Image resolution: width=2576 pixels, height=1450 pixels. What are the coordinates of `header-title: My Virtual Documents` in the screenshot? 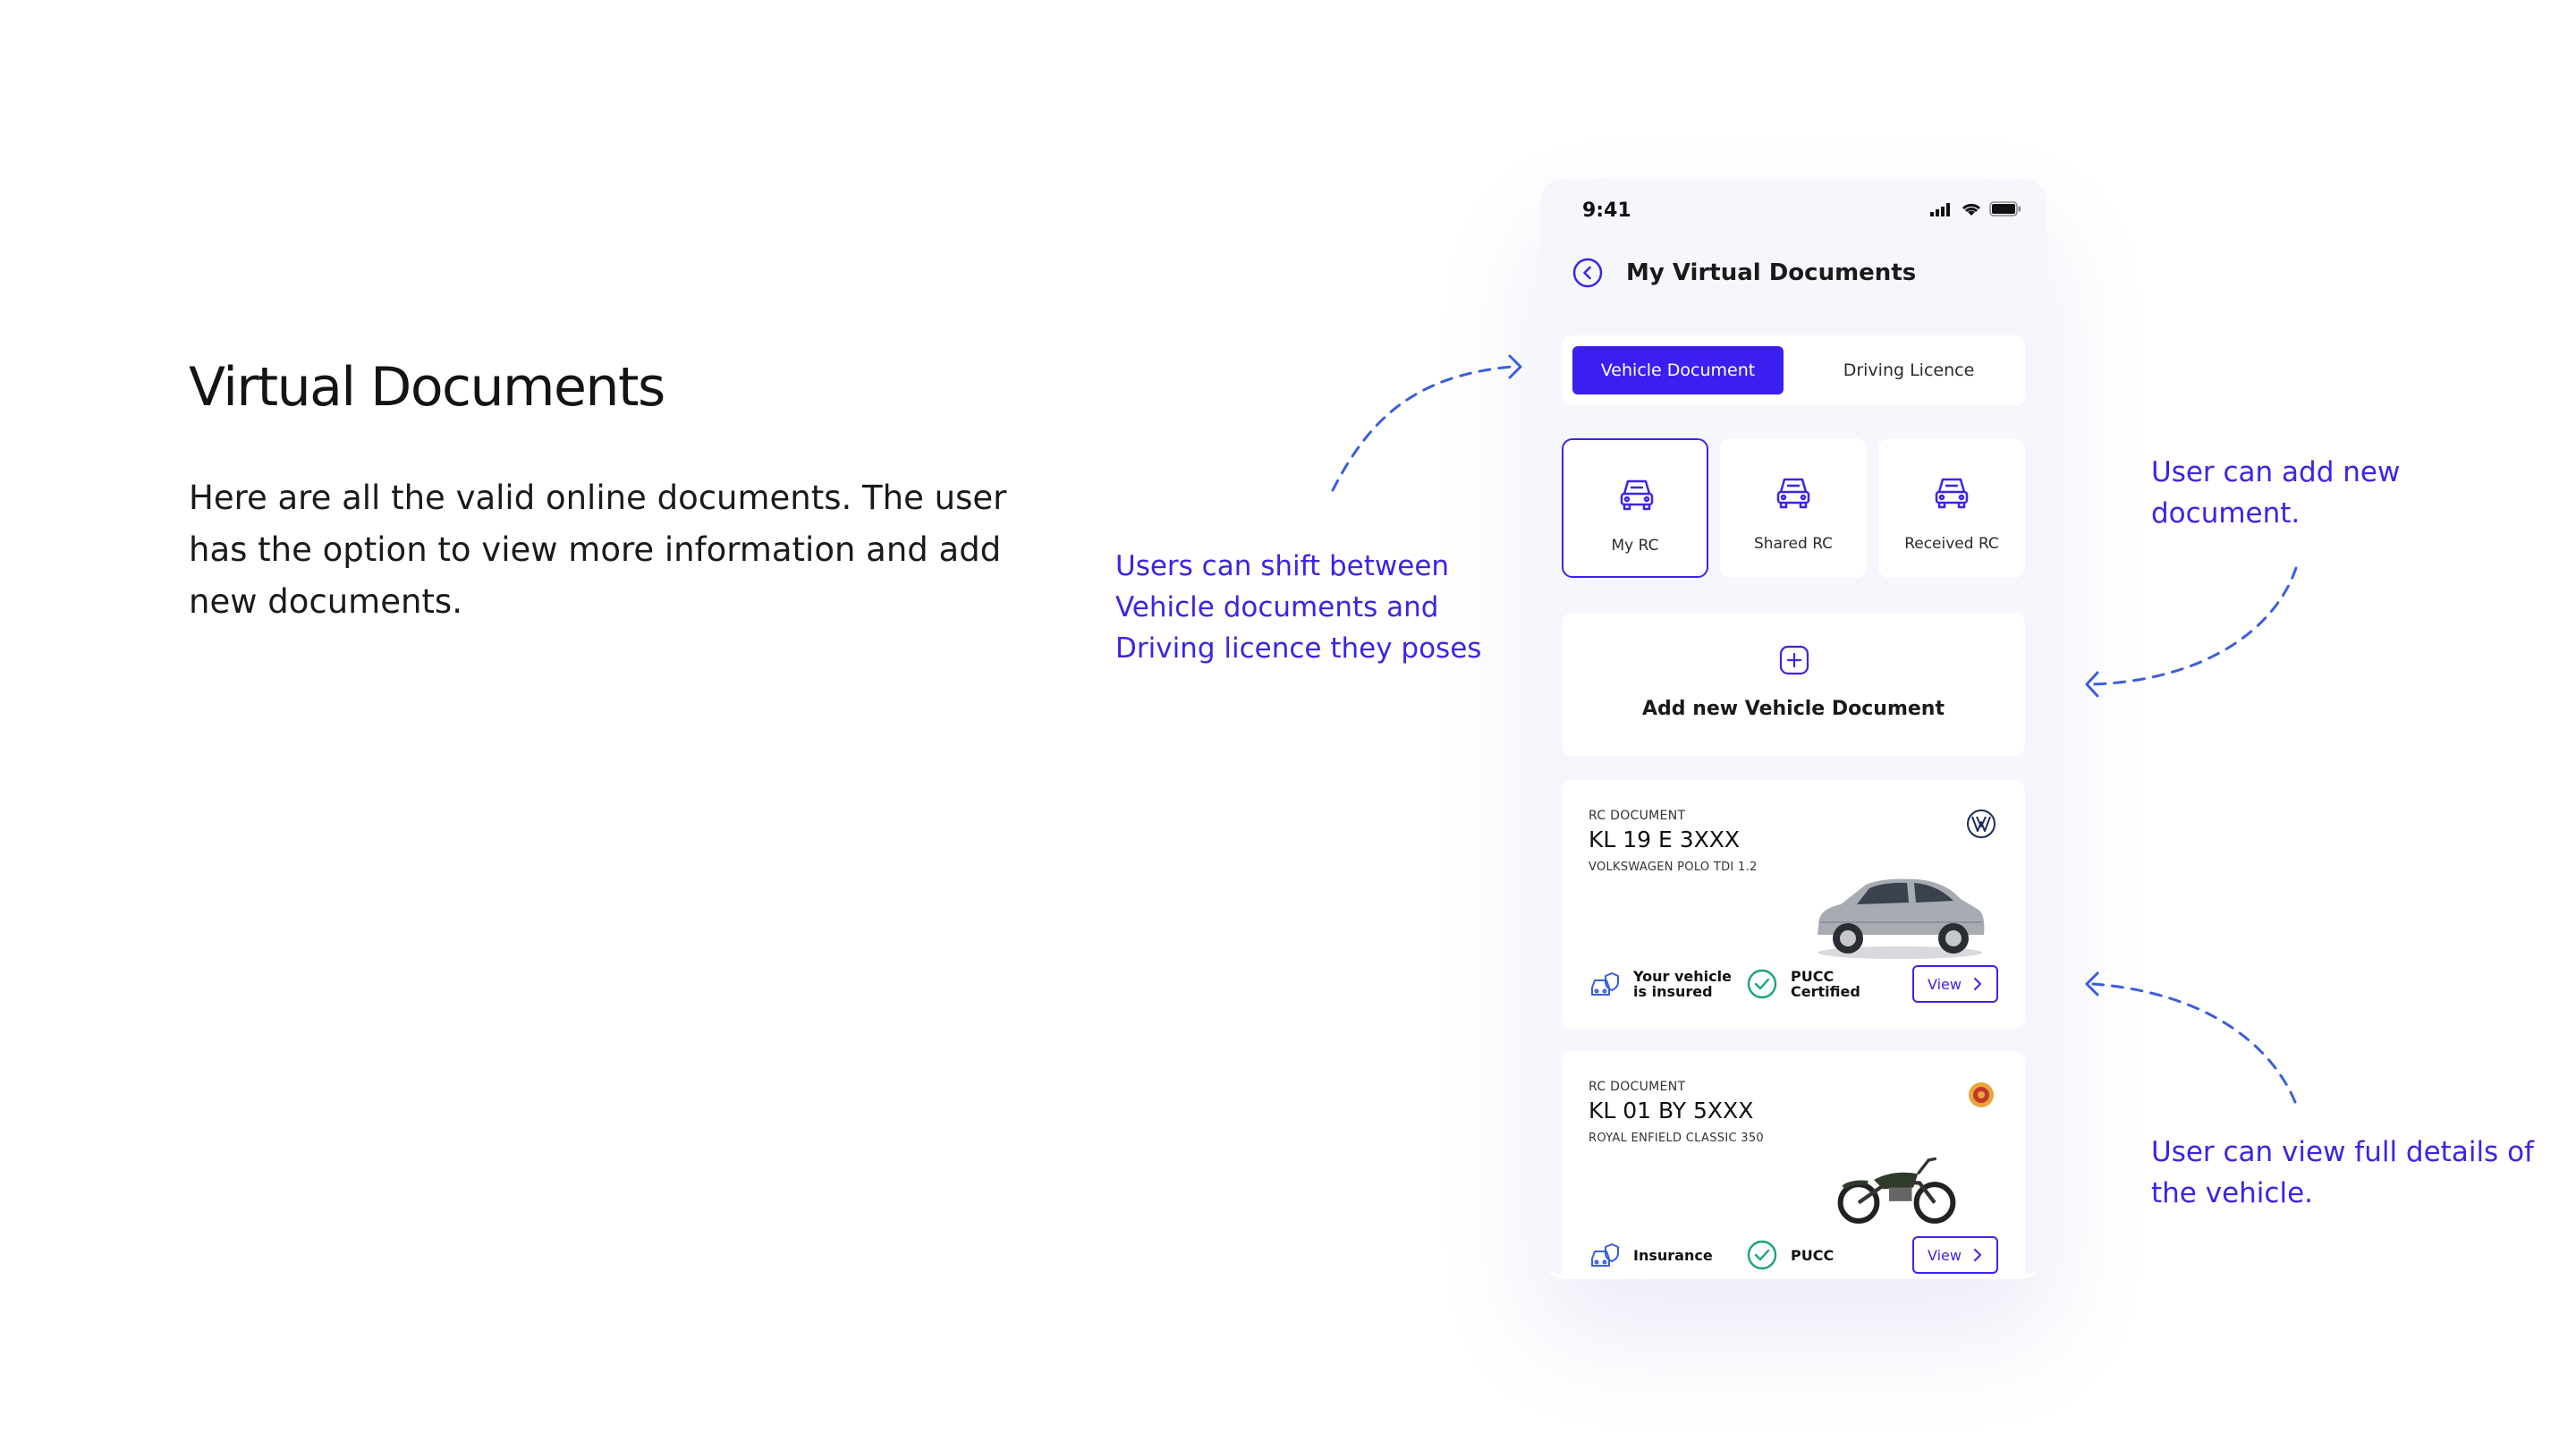 It's located at (1771, 272).